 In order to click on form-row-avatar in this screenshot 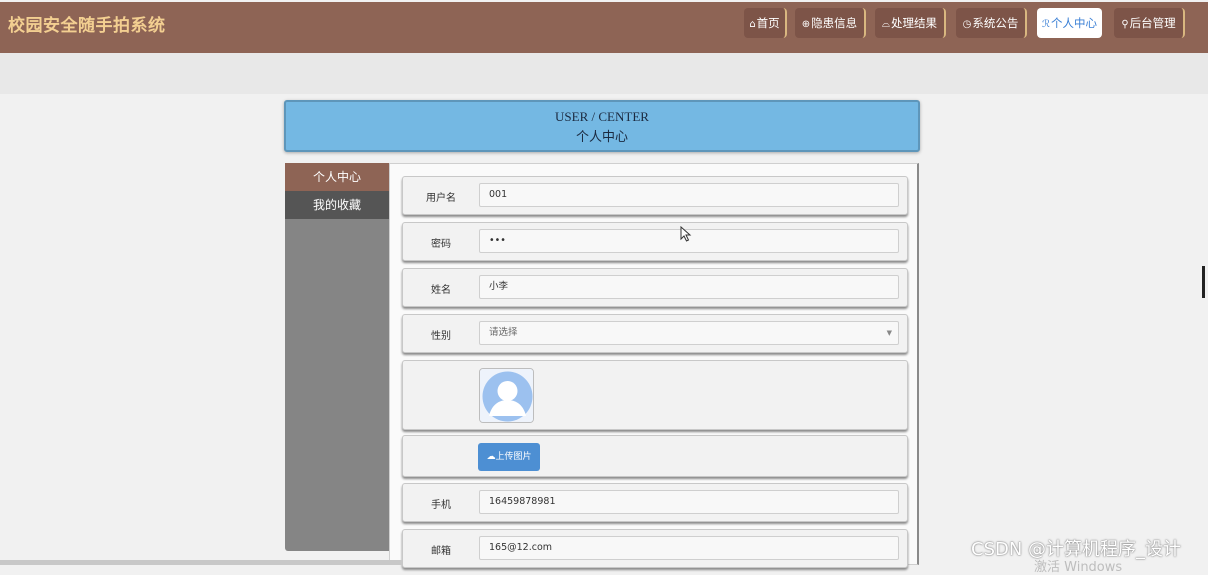, I will do `click(655, 395)`.